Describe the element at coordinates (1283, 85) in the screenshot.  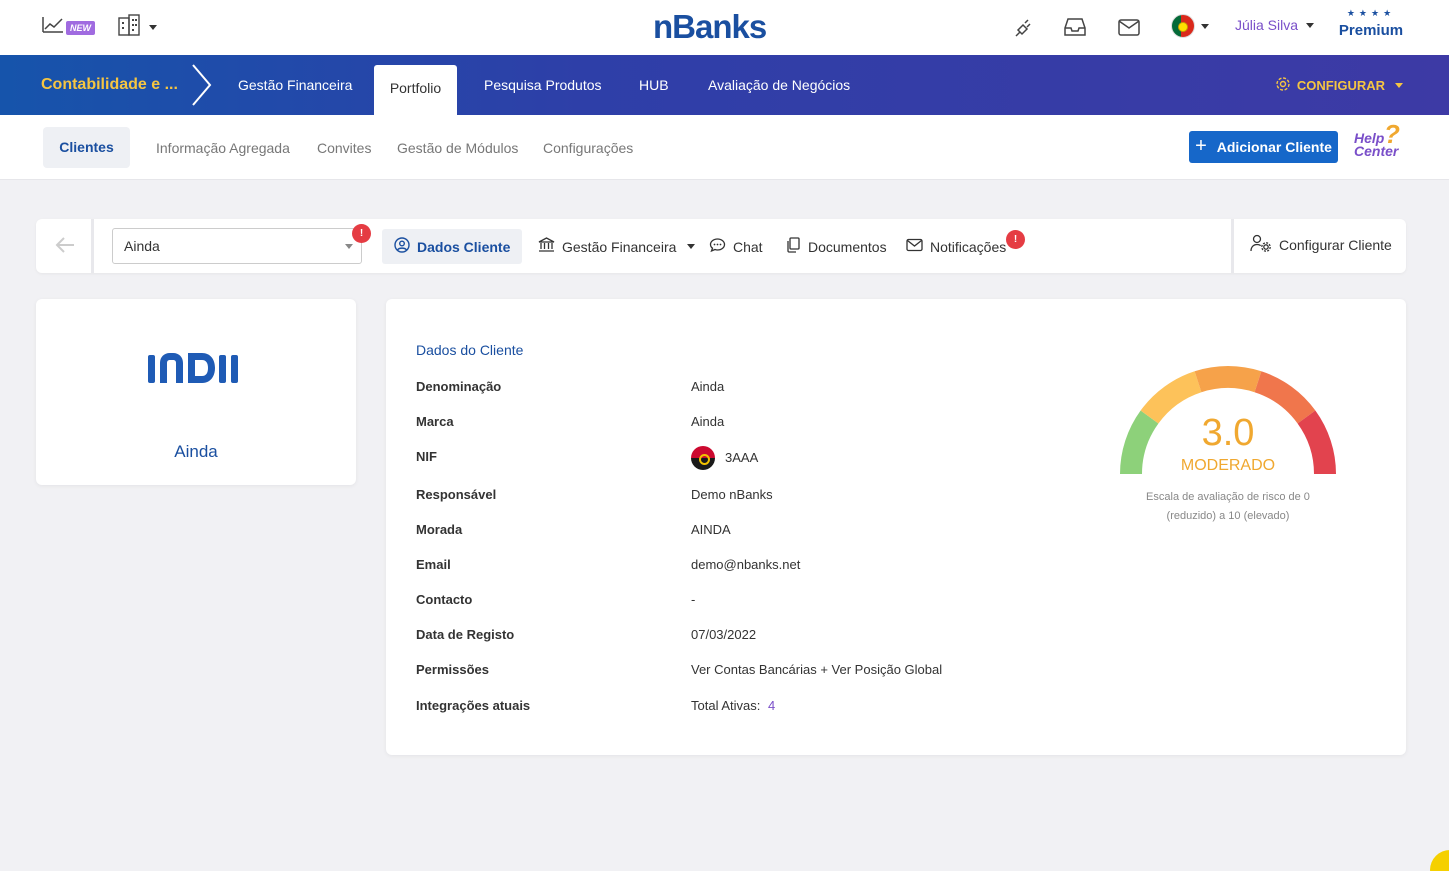
I see `gear-icon` at that location.